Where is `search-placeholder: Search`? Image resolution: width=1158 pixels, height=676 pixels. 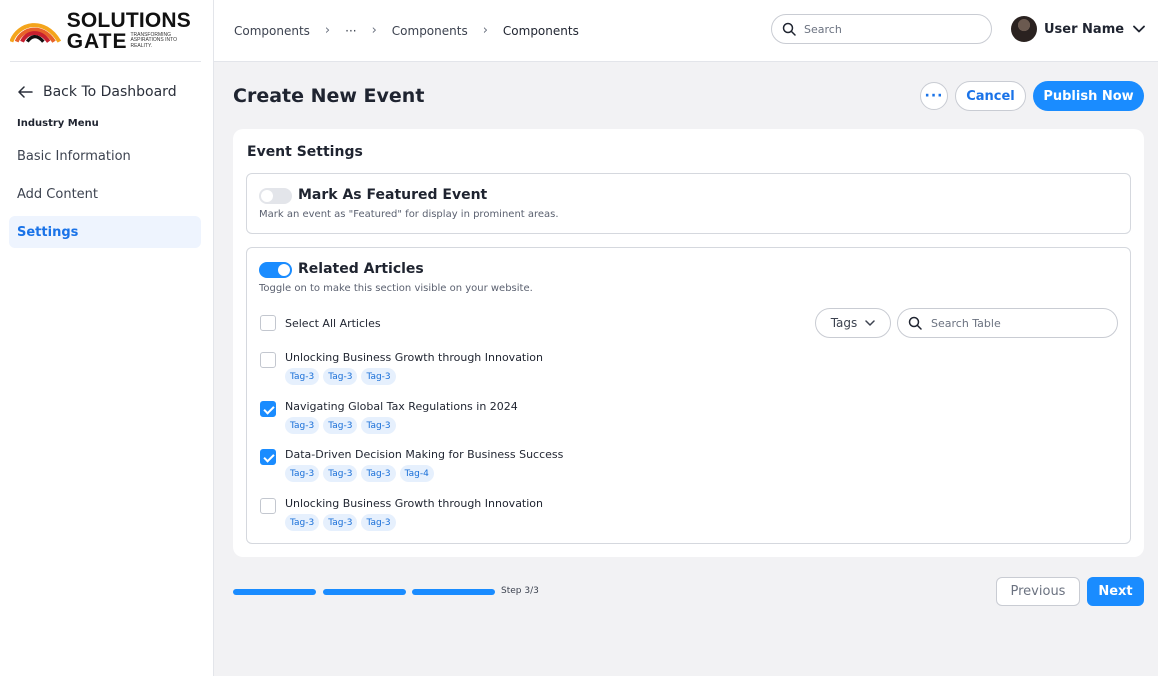 search-placeholder: Search is located at coordinates (823, 29).